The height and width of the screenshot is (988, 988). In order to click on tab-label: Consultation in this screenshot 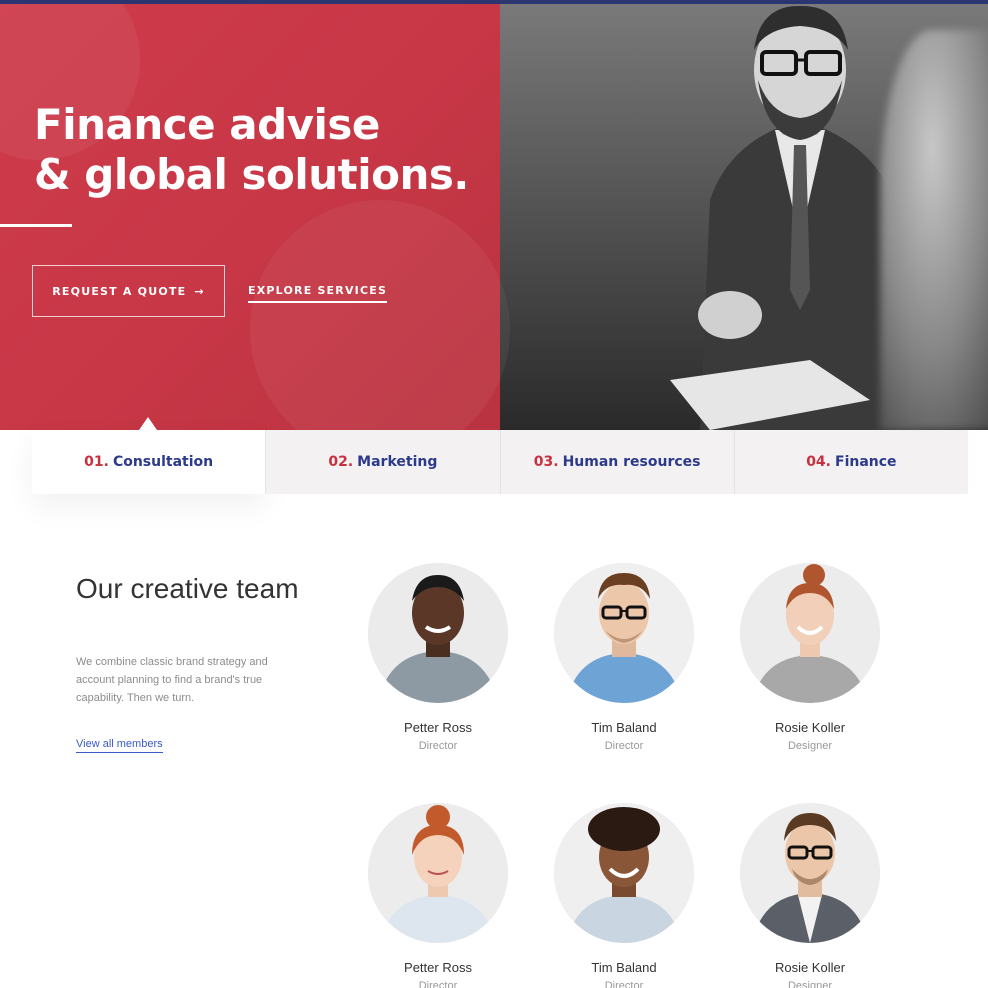, I will do `click(163, 462)`.